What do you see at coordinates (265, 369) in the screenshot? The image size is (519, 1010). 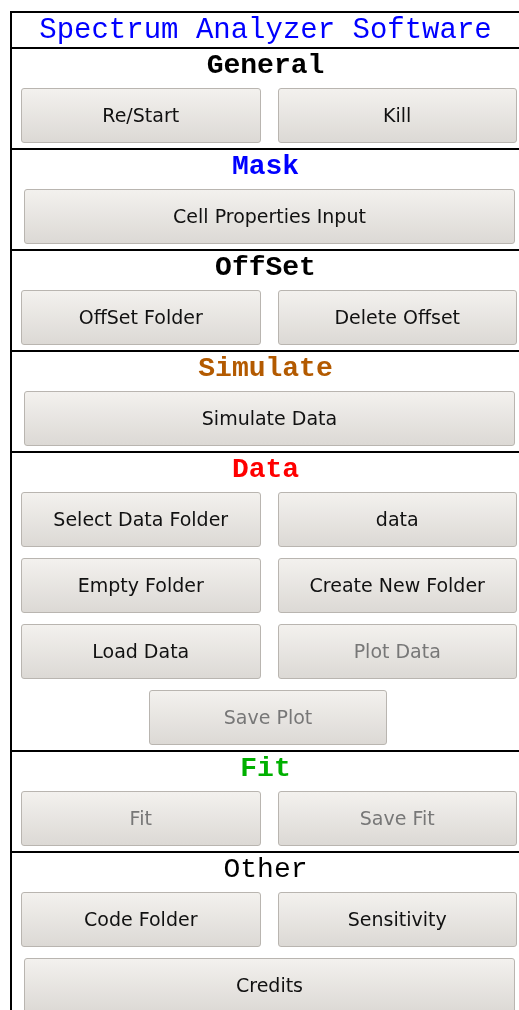 I see `section-heading: Simulate` at bounding box center [265, 369].